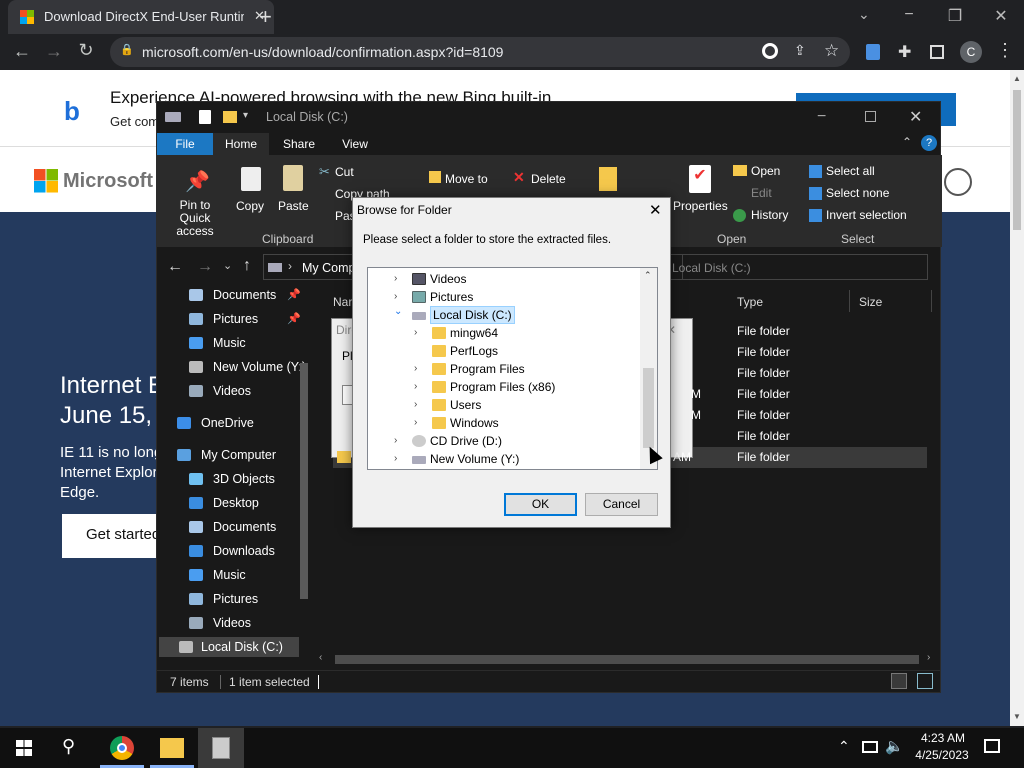  What do you see at coordinates (227, 265) in the screenshot?
I see `recent-dropdown-icon: ⌄` at bounding box center [227, 265].